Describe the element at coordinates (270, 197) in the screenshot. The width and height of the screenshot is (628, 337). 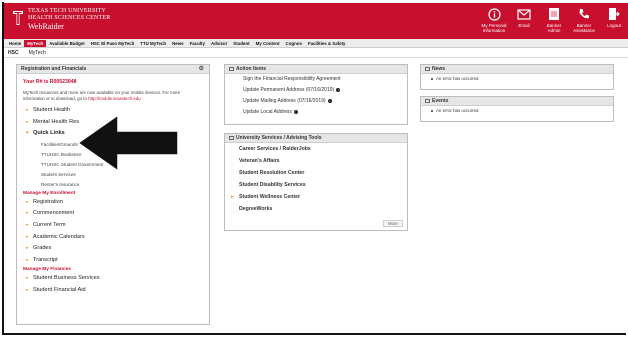
I see `service-label: Student Wellness Center` at that location.